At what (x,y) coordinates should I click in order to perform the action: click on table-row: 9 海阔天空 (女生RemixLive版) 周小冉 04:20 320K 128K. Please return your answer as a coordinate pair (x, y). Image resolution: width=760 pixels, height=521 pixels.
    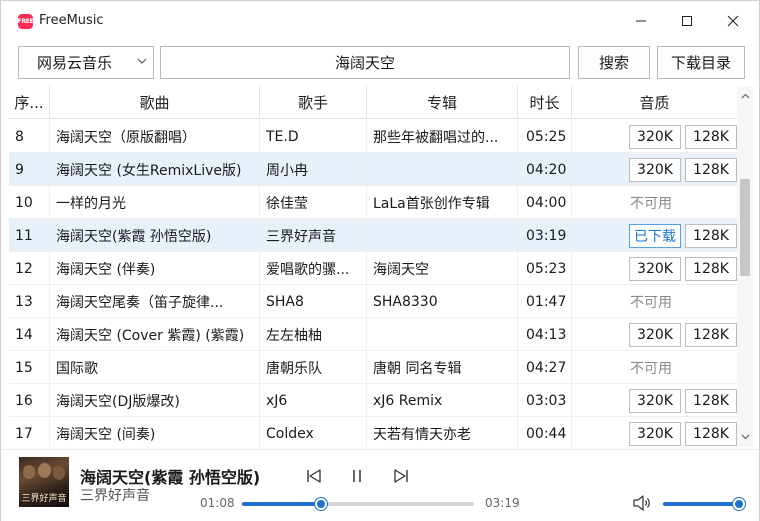
    Looking at the image, I should click on (373, 169).